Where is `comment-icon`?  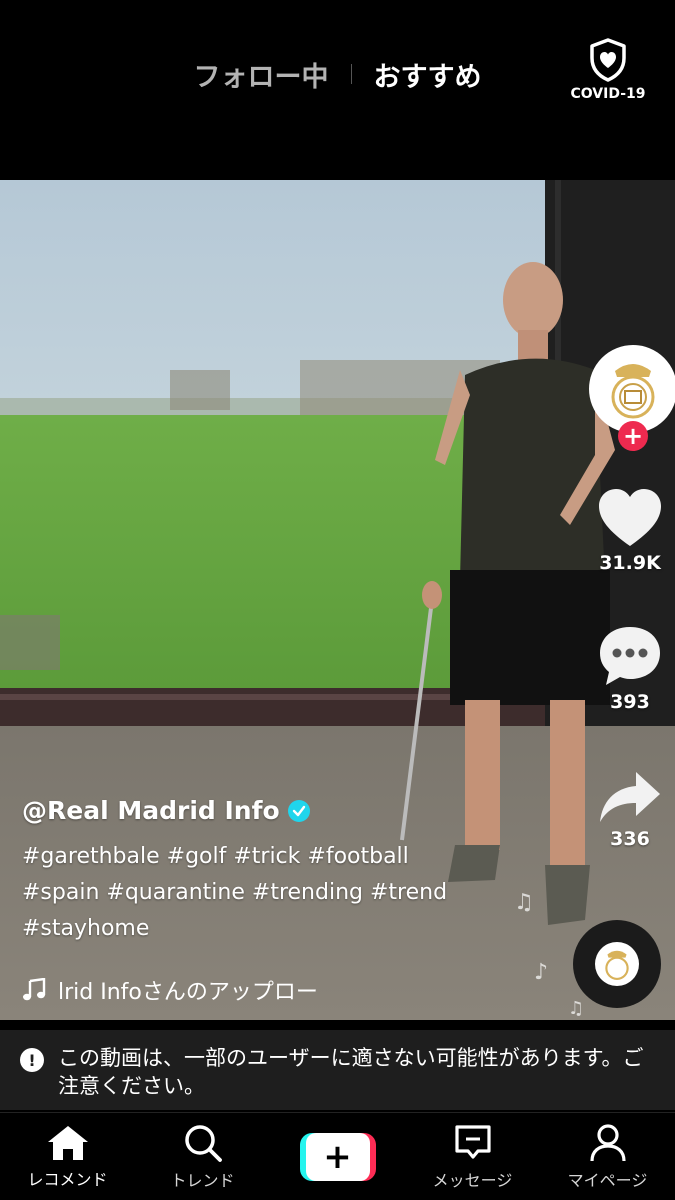
comment-icon is located at coordinates (630, 656).